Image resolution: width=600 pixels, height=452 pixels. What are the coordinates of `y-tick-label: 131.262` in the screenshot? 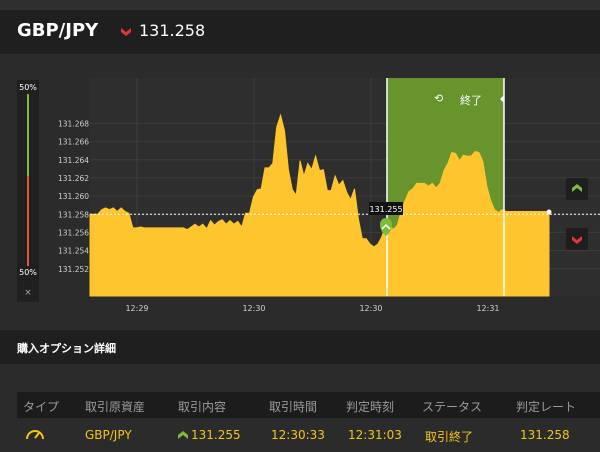 It's located at (73, 178).